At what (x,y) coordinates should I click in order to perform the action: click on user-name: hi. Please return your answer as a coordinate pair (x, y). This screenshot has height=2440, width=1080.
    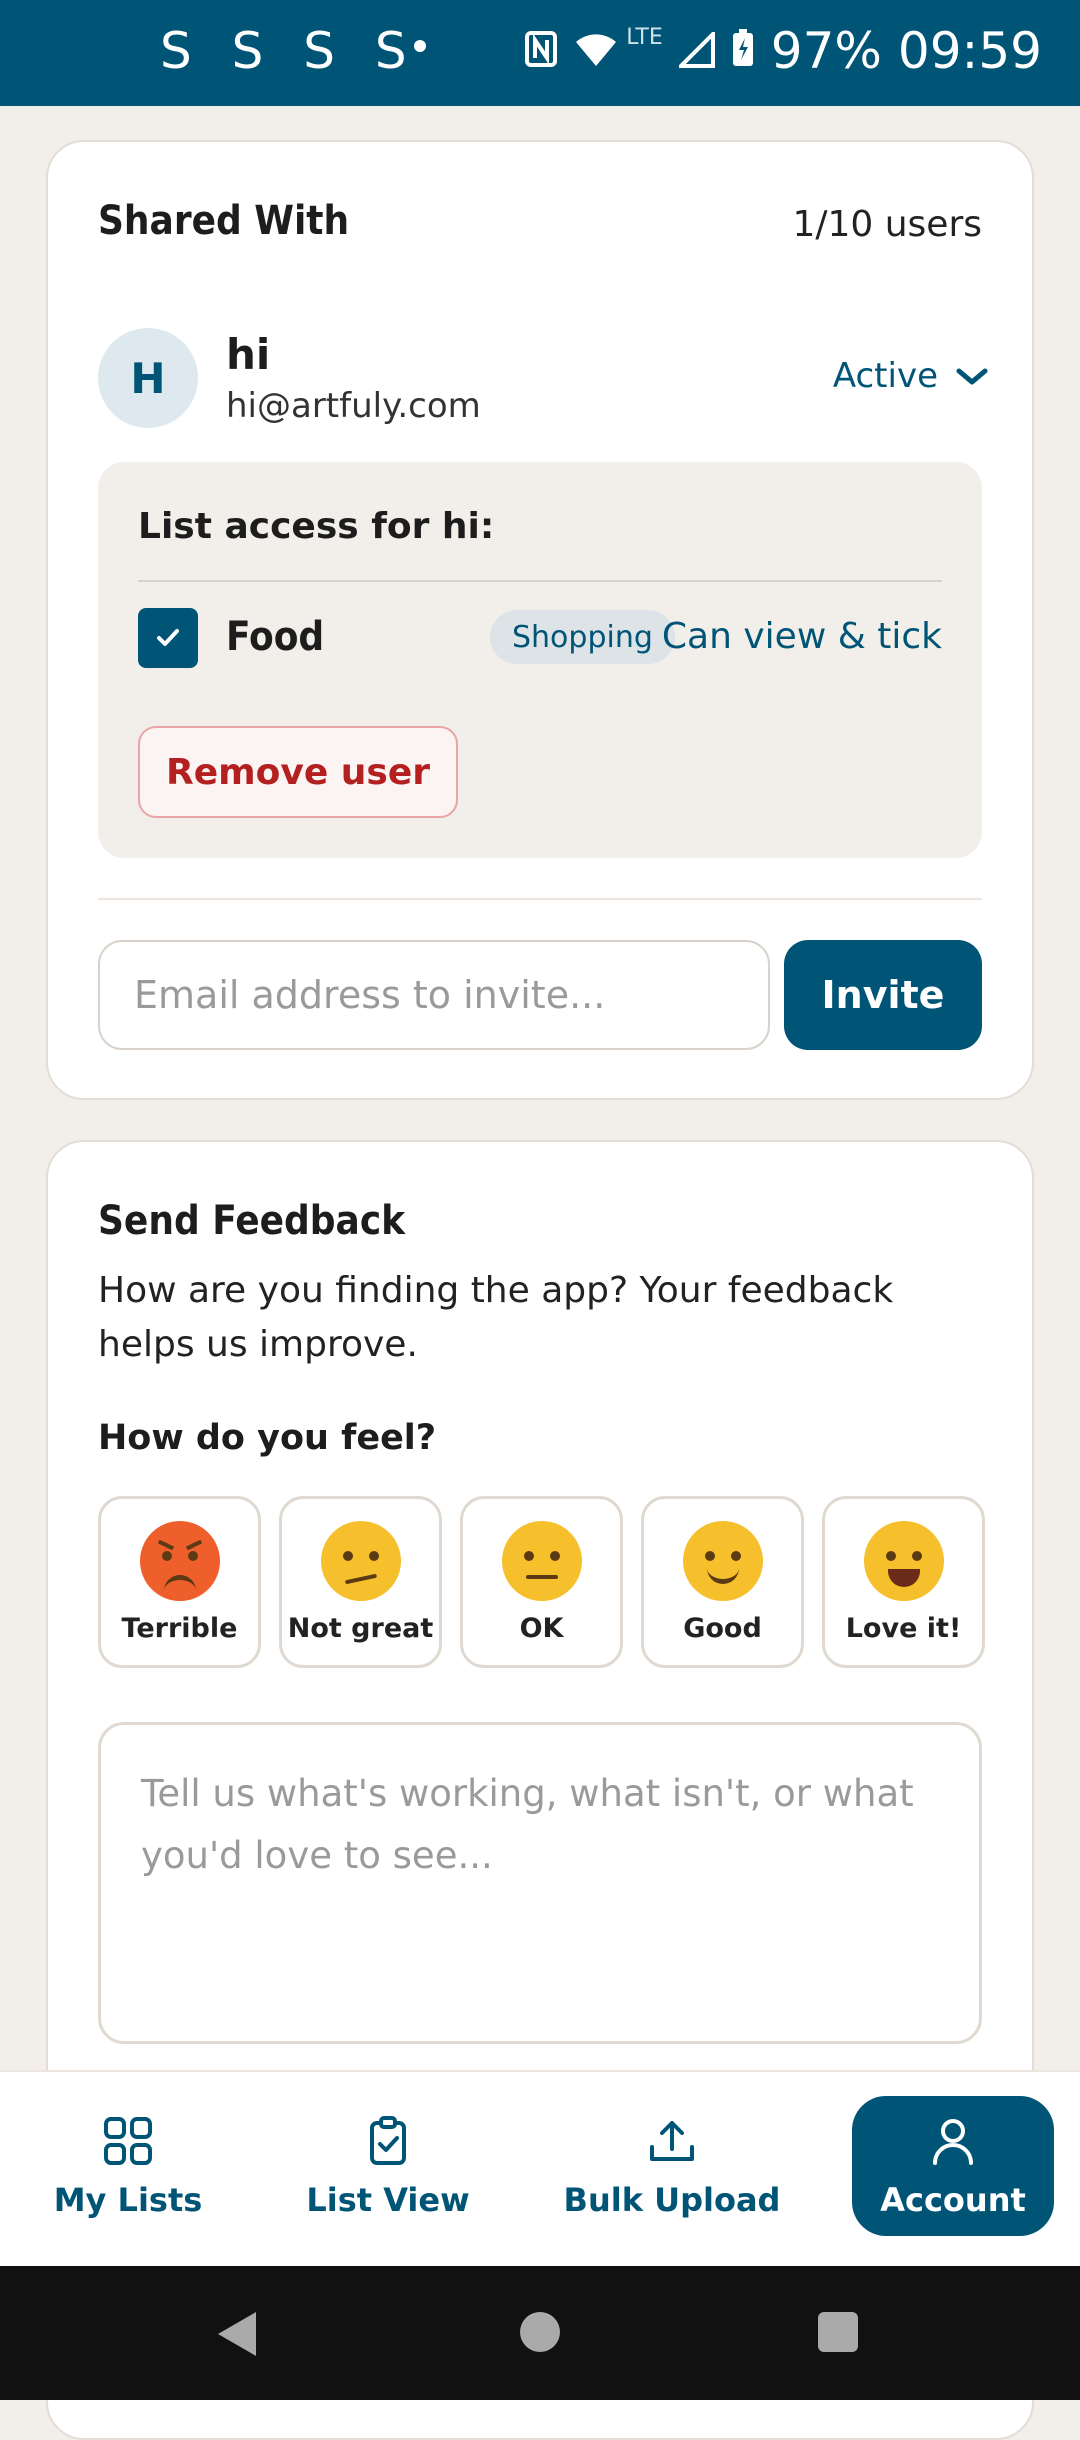
    Looking at the image, I should click on (248, 354).